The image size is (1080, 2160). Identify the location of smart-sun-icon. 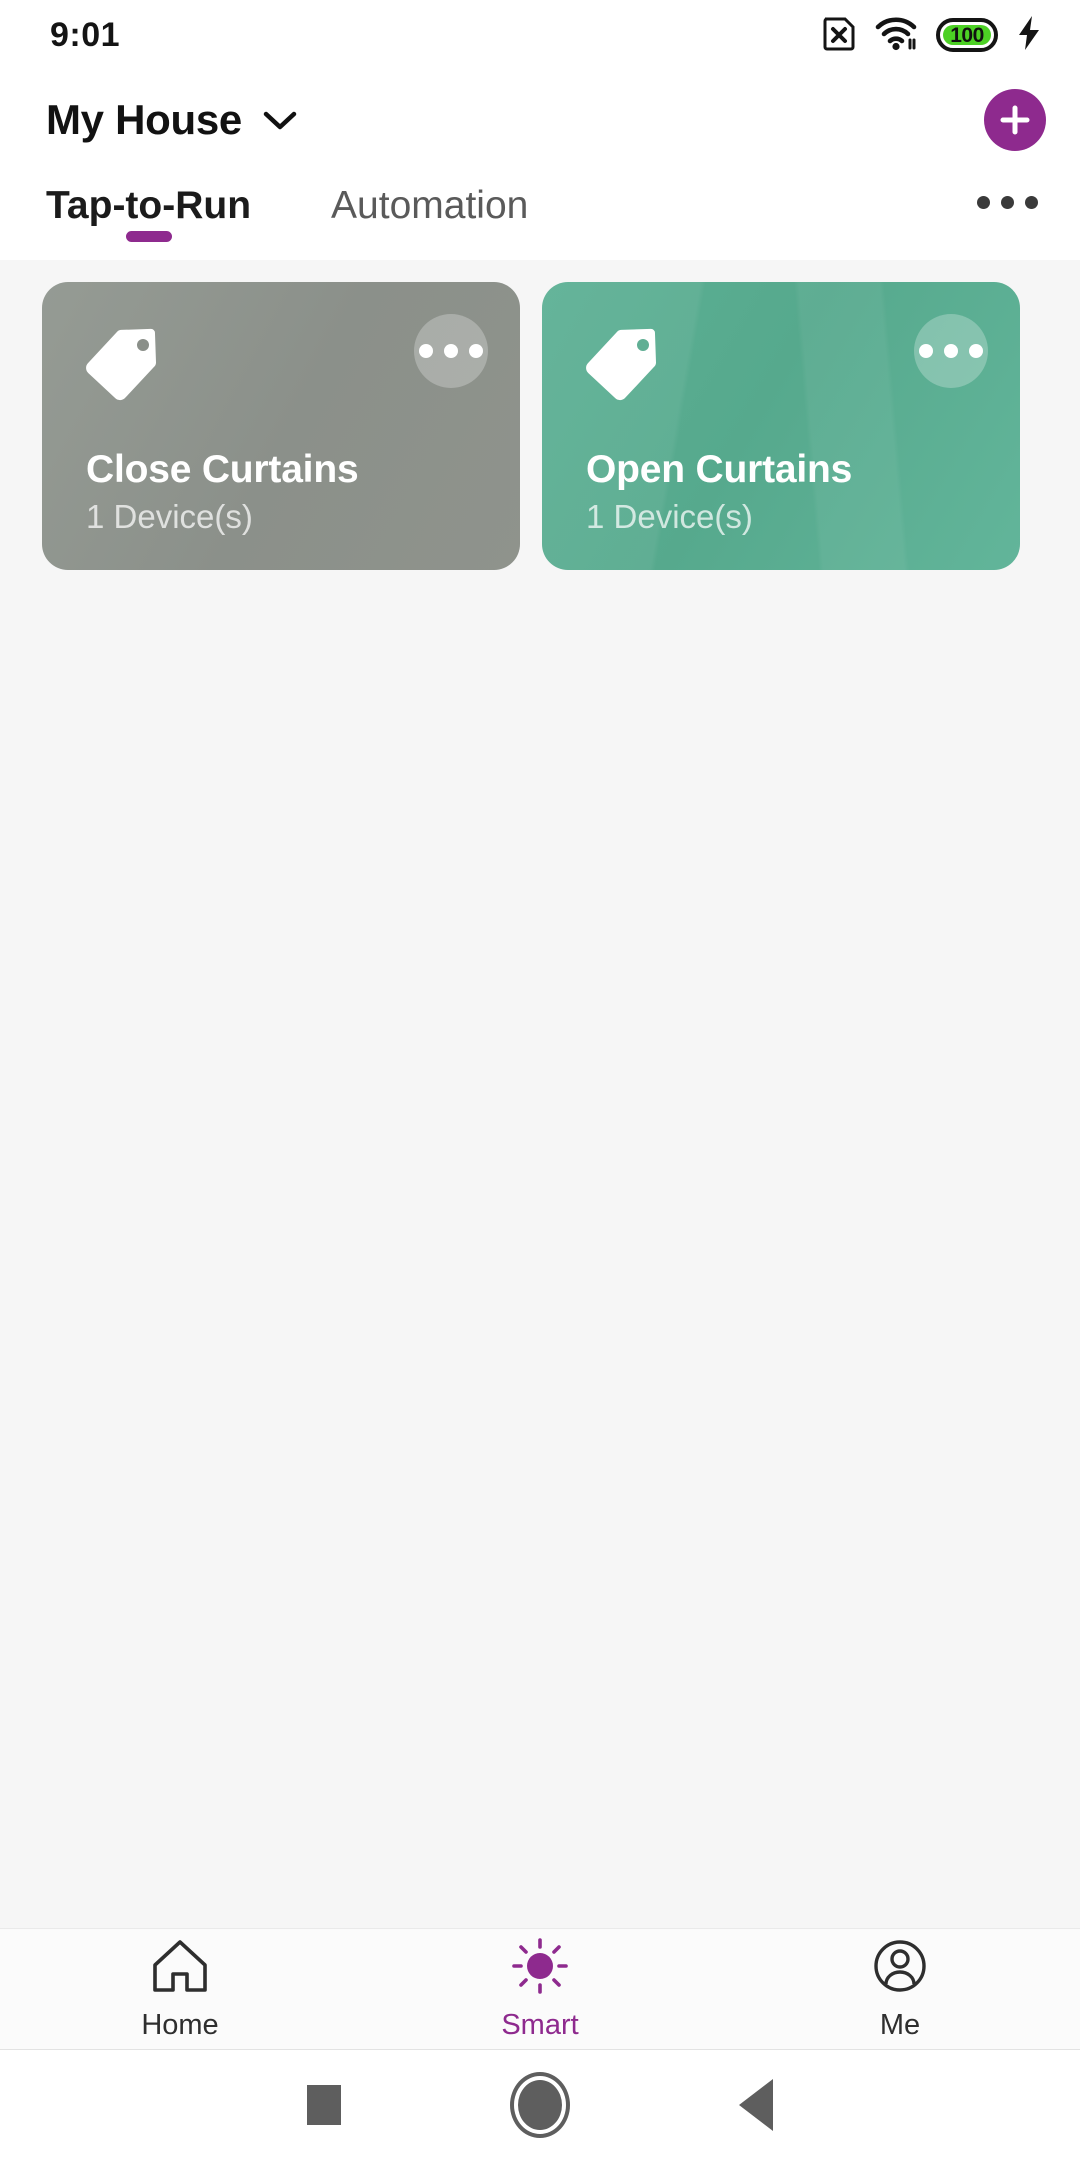
(540, 1968).